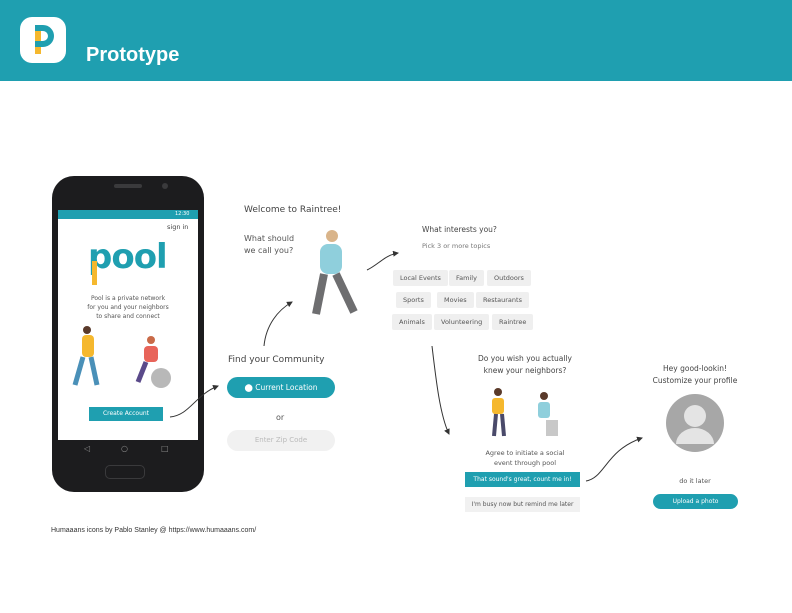 The image size is (792, 613). Describe the element at coordinates (522, 479) in the screenshot. I see `accept-button: That sound's great, count me in!` at that location.